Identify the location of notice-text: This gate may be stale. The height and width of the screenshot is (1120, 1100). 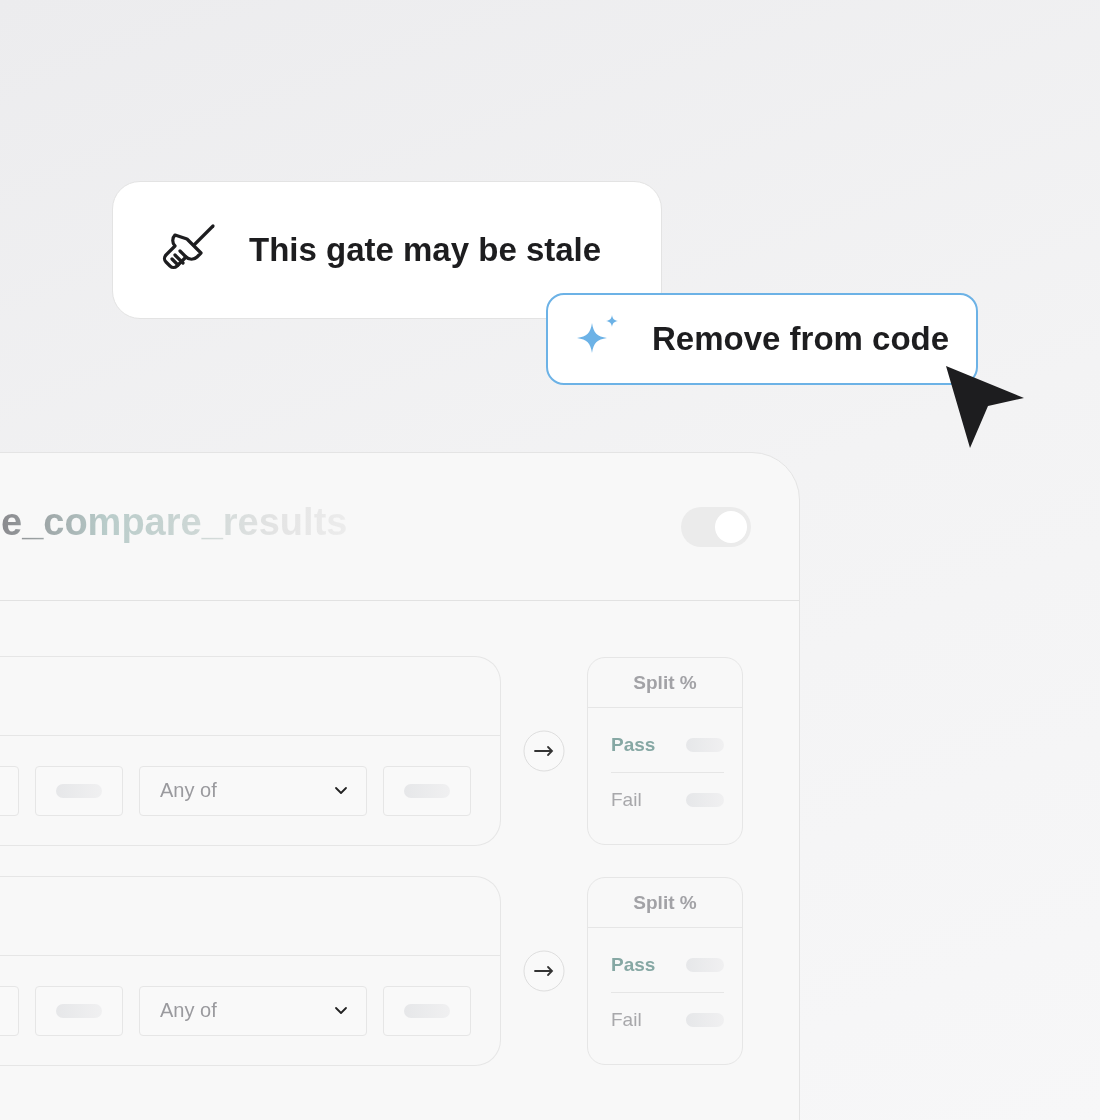
(425, 250).